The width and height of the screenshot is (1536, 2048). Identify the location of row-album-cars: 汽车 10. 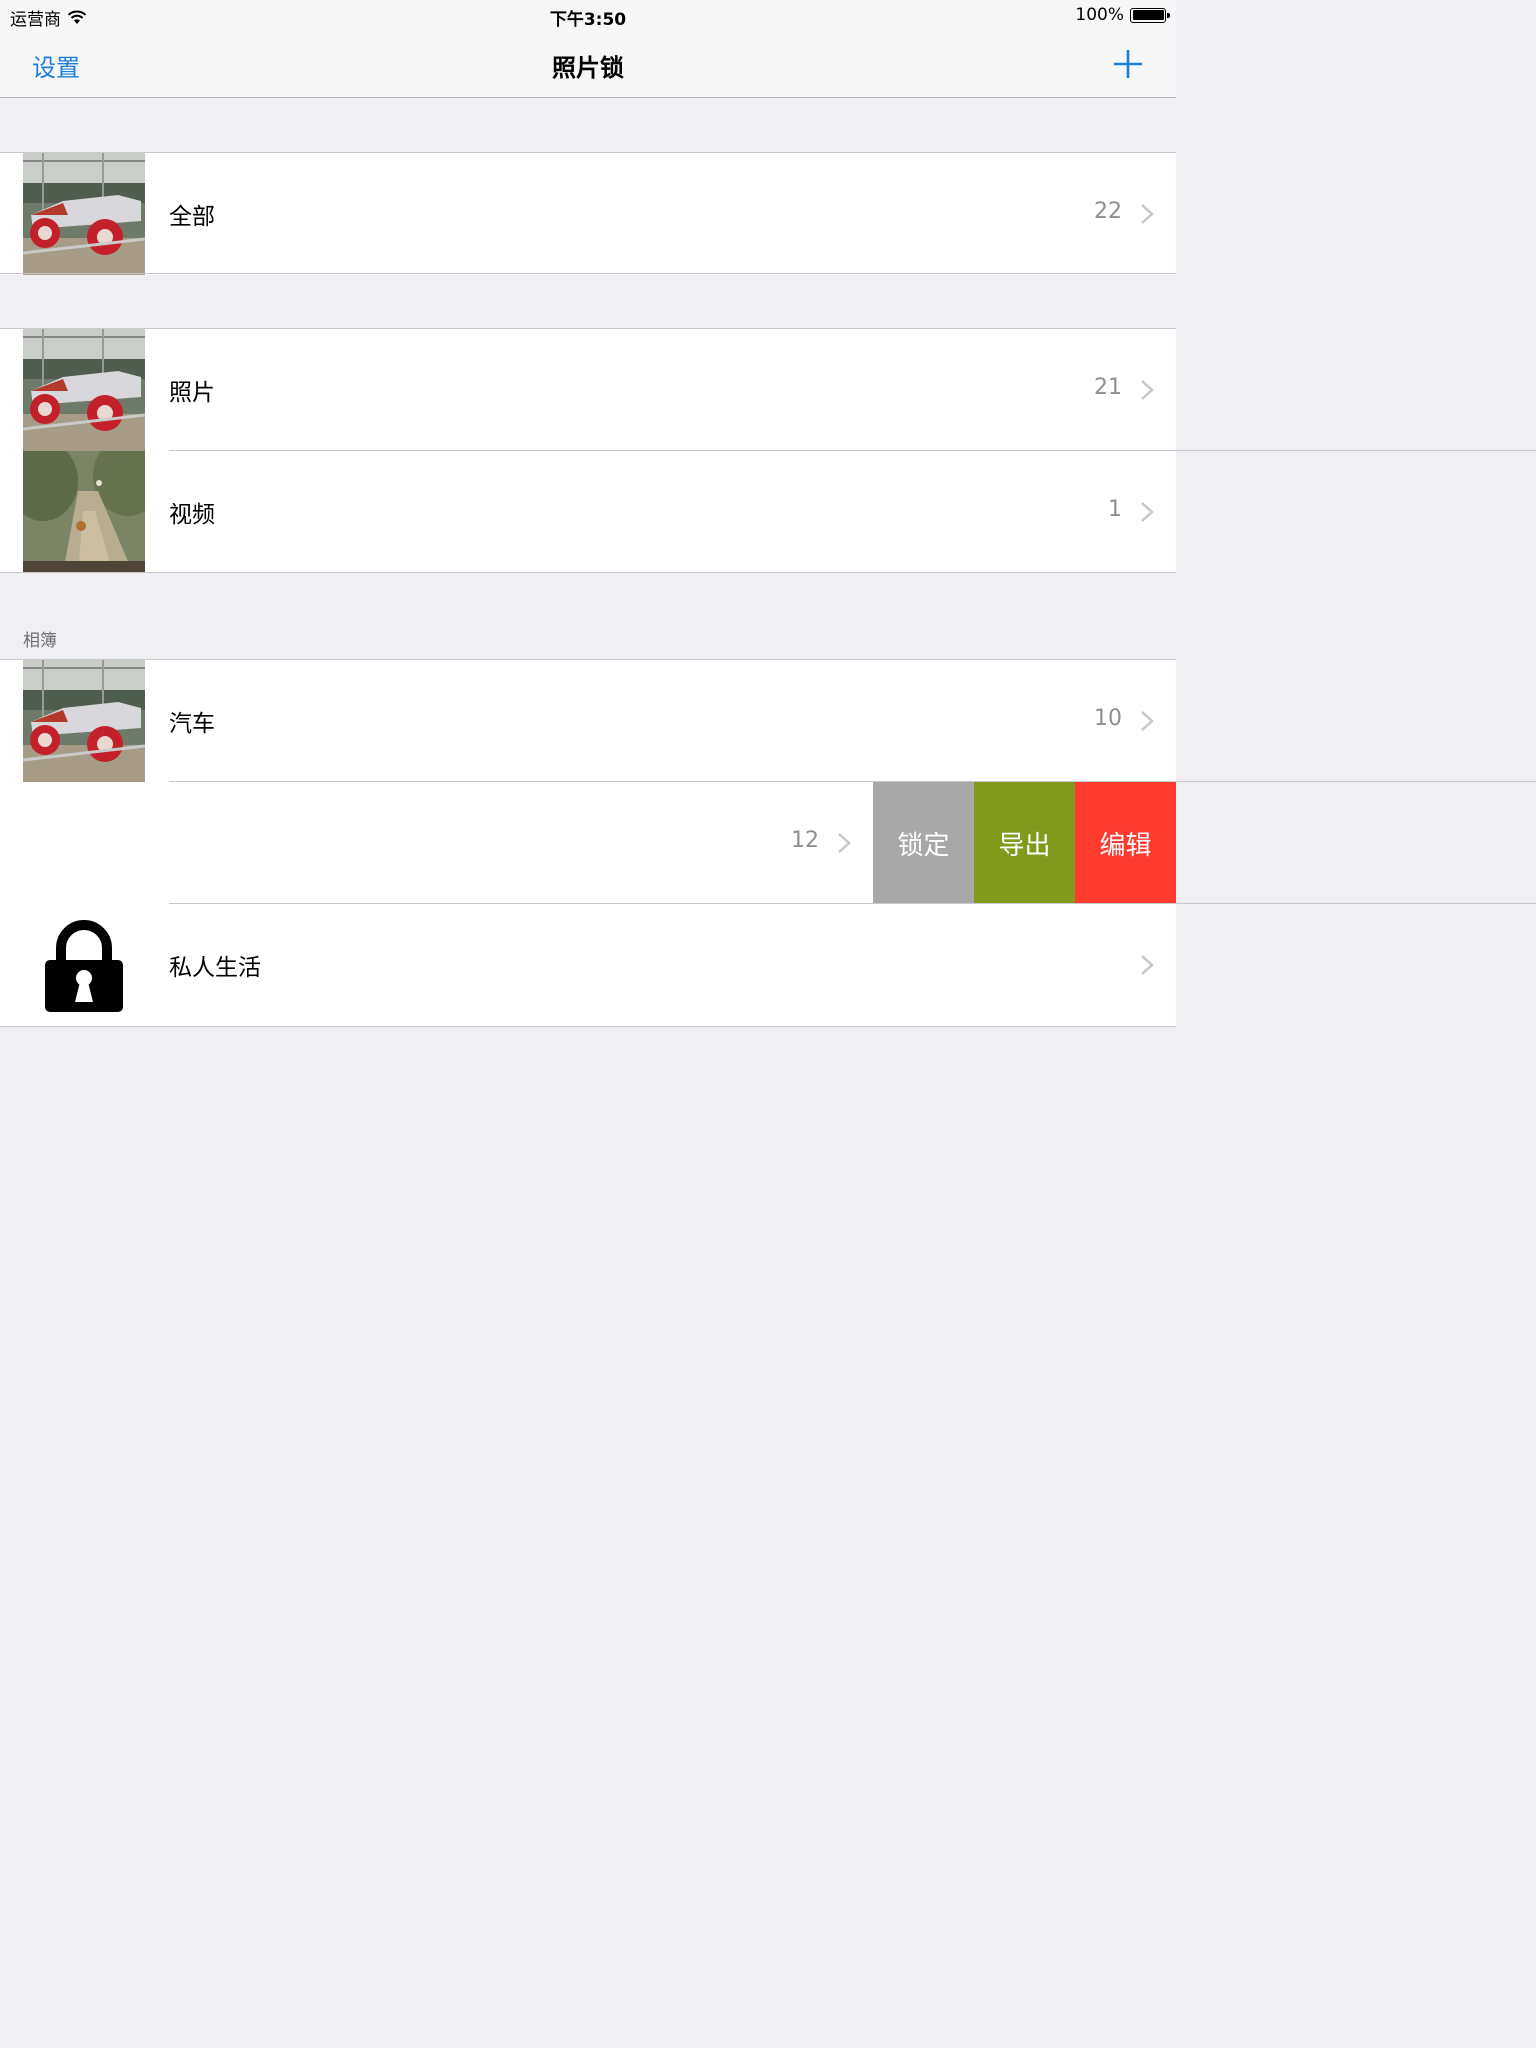
(588, 721).